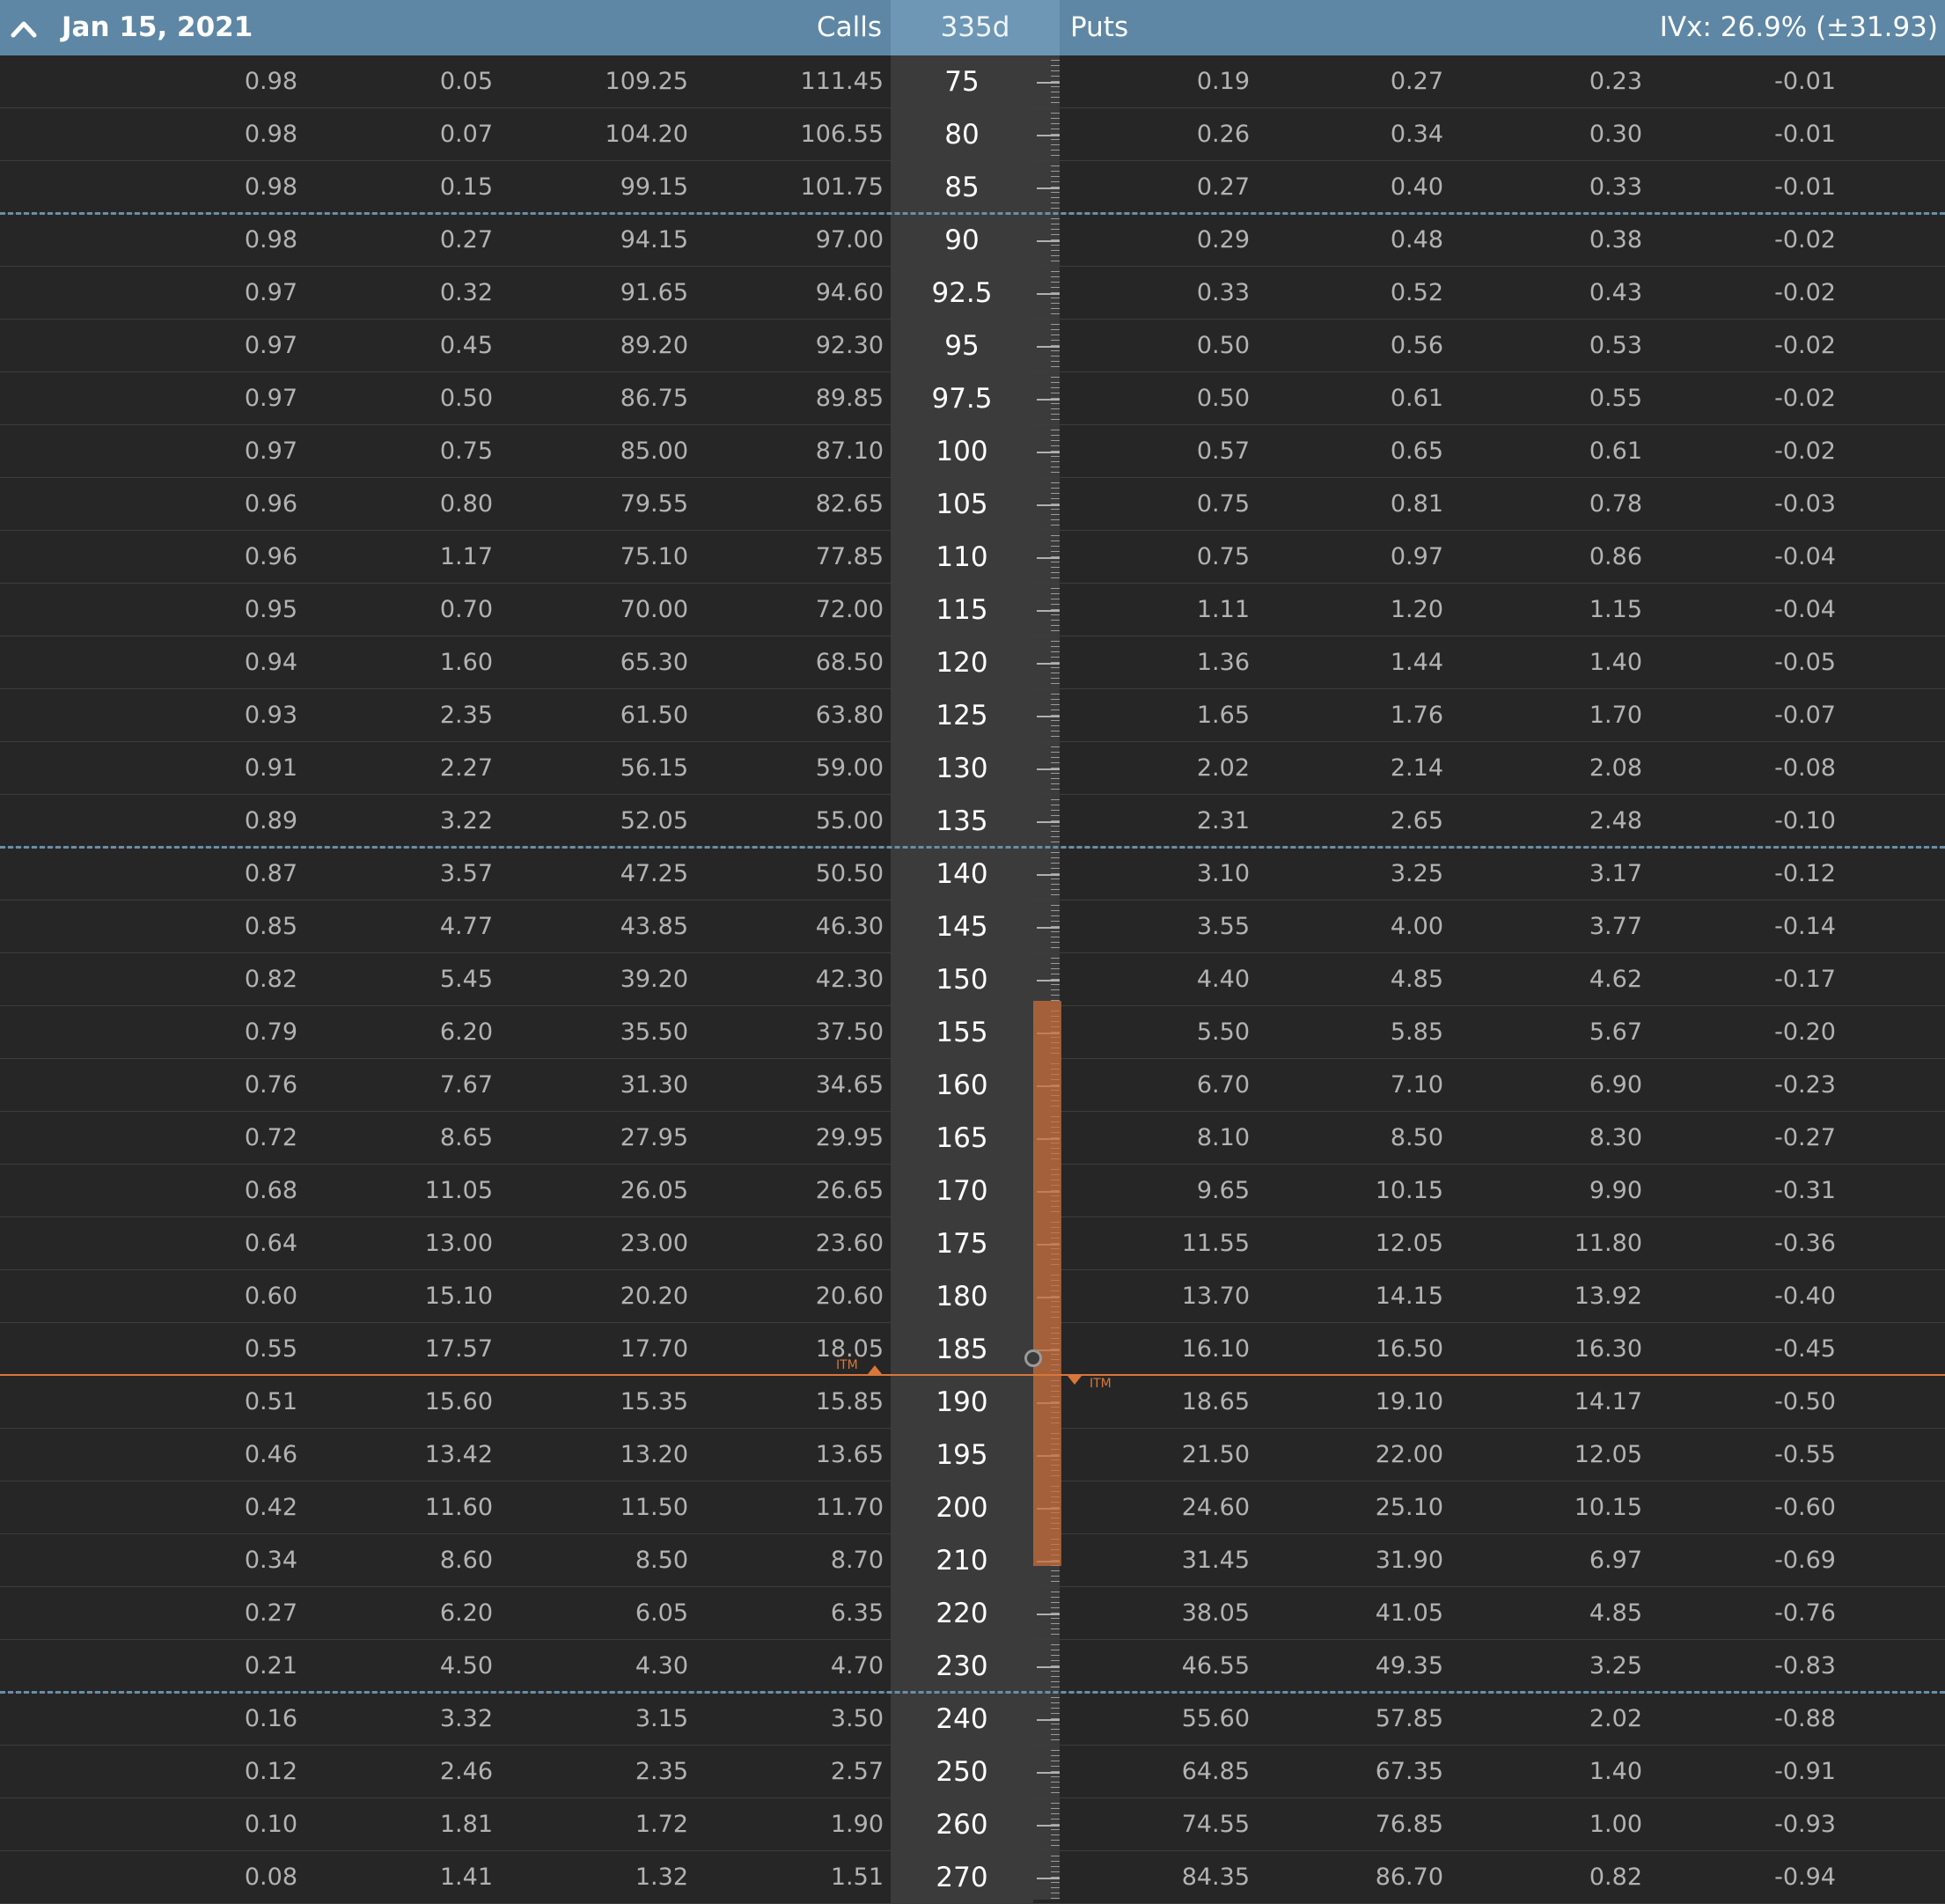 The width and height of the screenshot is (1945, 1904). Describe the element at coordinates (395, 715) in the screenshot. I see `call-extrinsic: 2.35` at that location.